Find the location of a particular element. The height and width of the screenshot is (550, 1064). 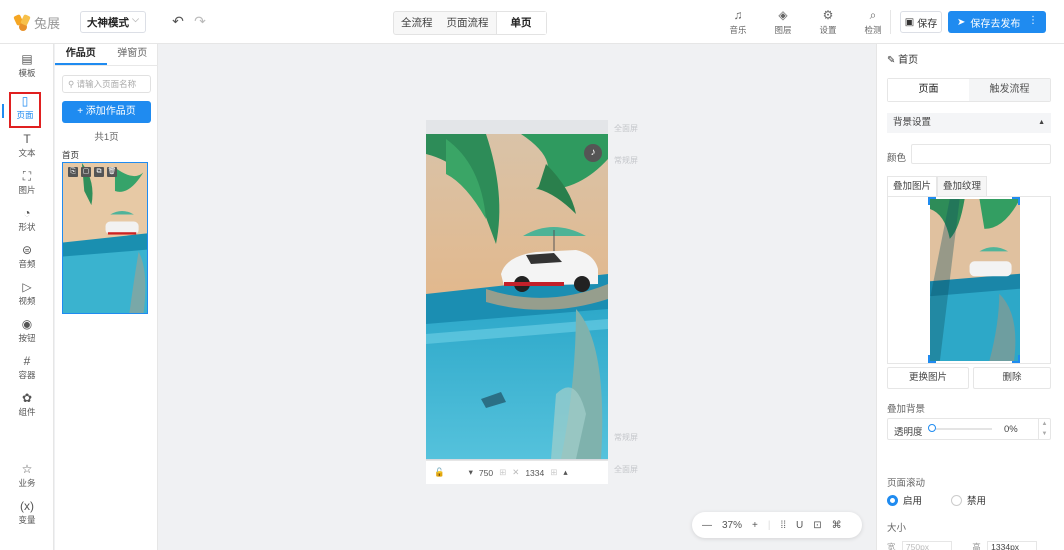

toolbar-inspect-label: 检测 is located at coordinates (873, 30).